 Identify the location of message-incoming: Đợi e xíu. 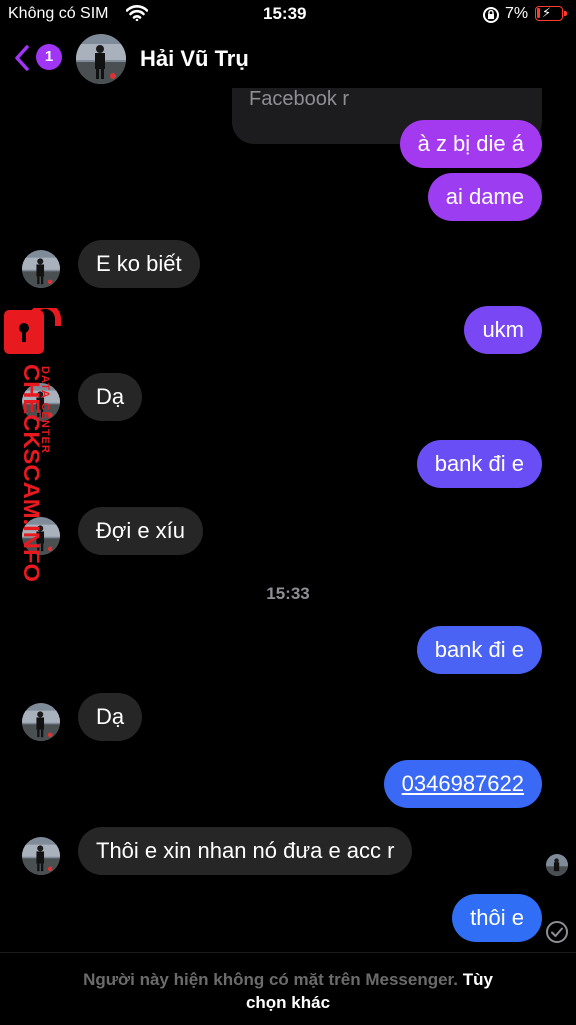
(141, 531).